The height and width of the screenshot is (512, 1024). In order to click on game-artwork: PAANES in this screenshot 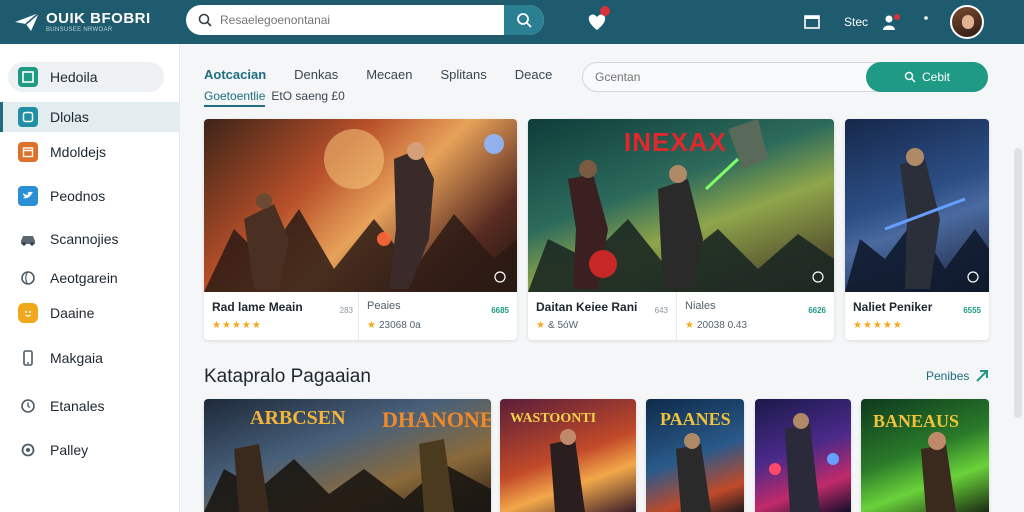, I will do `click(695, 455)`.